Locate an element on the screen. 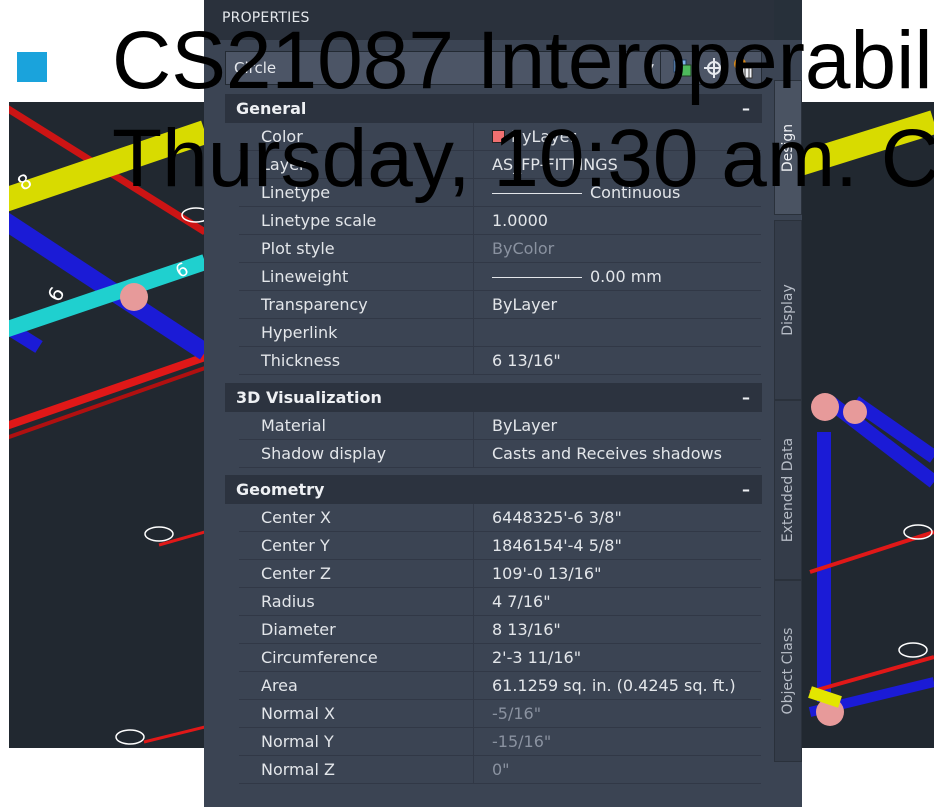 This screenshot has width=934, height=807. property-value: Casts and Receives shadows is located at coordinates (607, 453).